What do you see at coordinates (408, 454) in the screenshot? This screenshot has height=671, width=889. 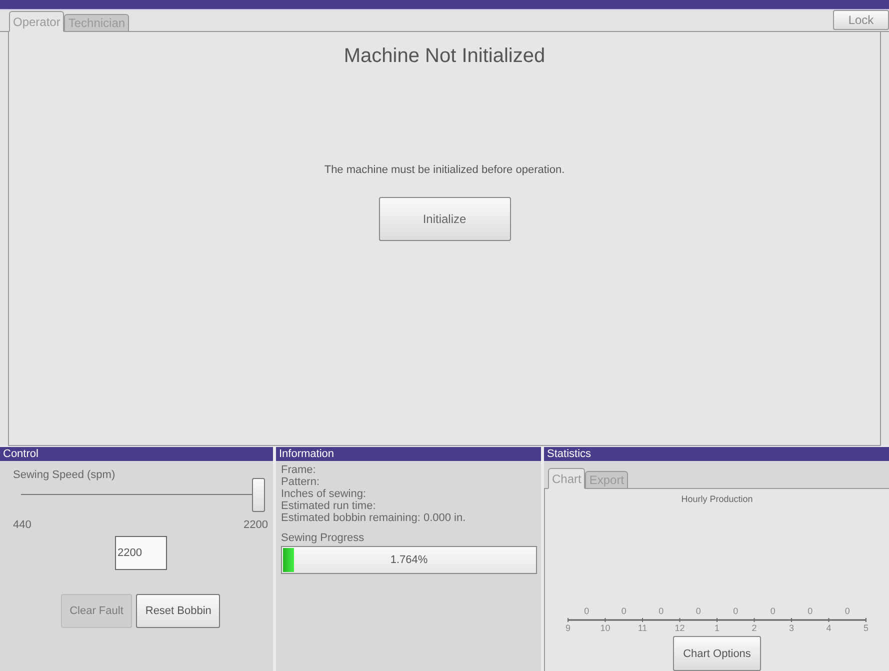 I see `panel-header: Information` at bounding box center [408, 454].